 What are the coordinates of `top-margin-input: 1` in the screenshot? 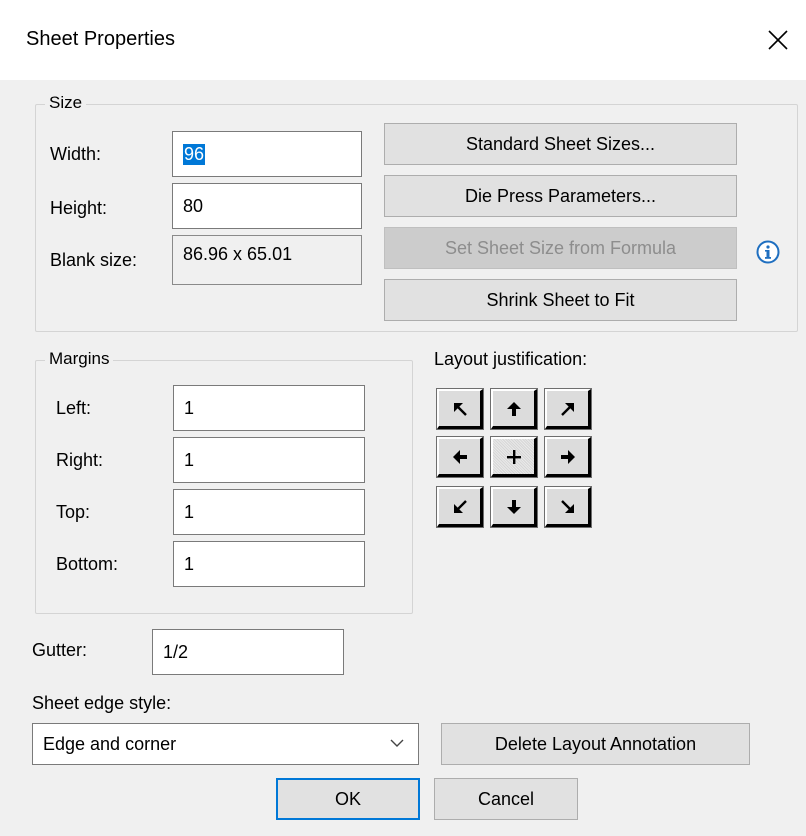 It's located at (269, 512).